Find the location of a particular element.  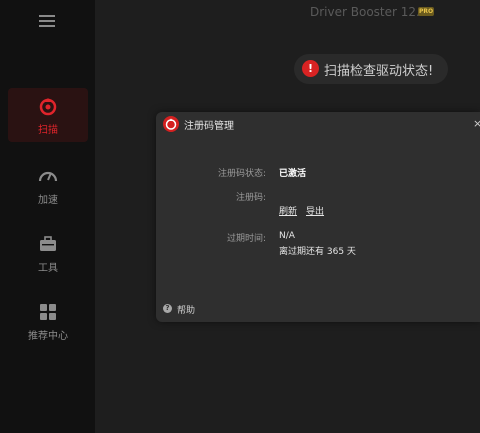

alert-icon: ! is located at coordinates (310, 68).